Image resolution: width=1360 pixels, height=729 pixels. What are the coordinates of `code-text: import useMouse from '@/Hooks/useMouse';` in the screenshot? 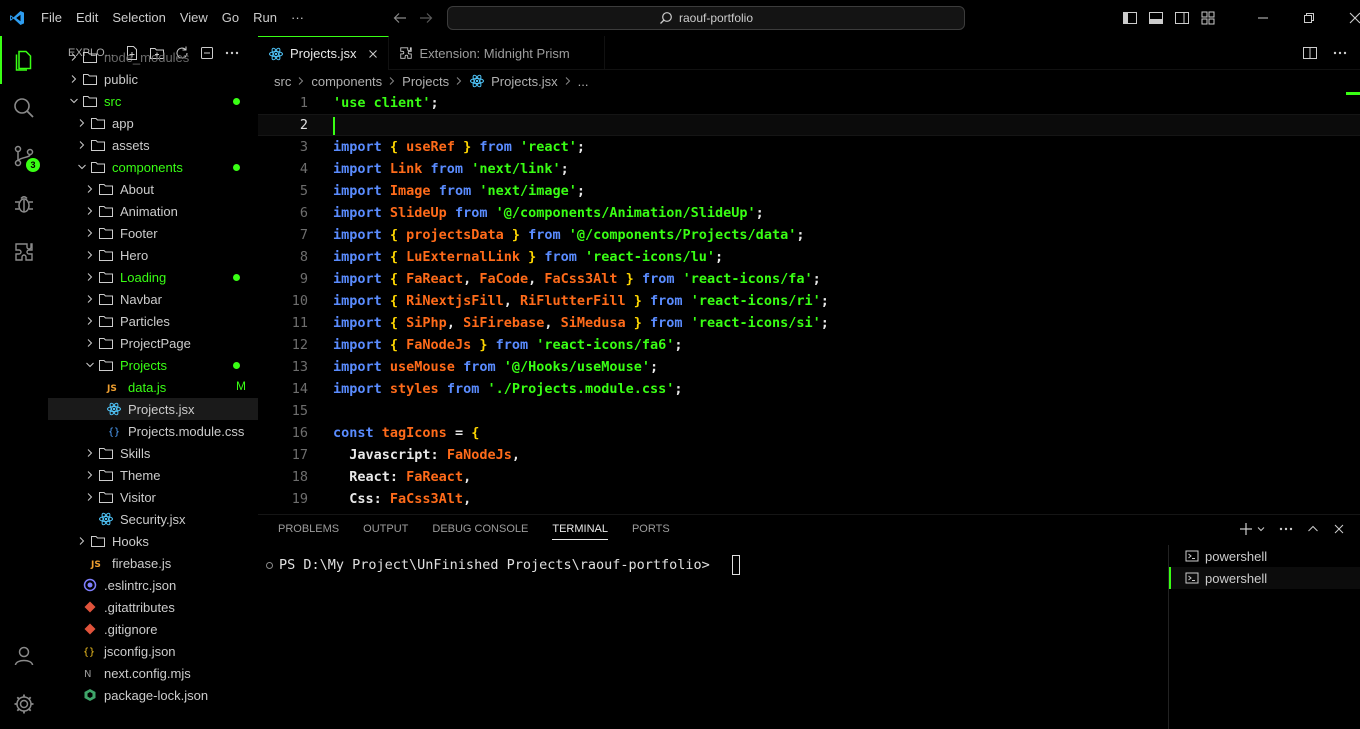 It's located at (495, 367).